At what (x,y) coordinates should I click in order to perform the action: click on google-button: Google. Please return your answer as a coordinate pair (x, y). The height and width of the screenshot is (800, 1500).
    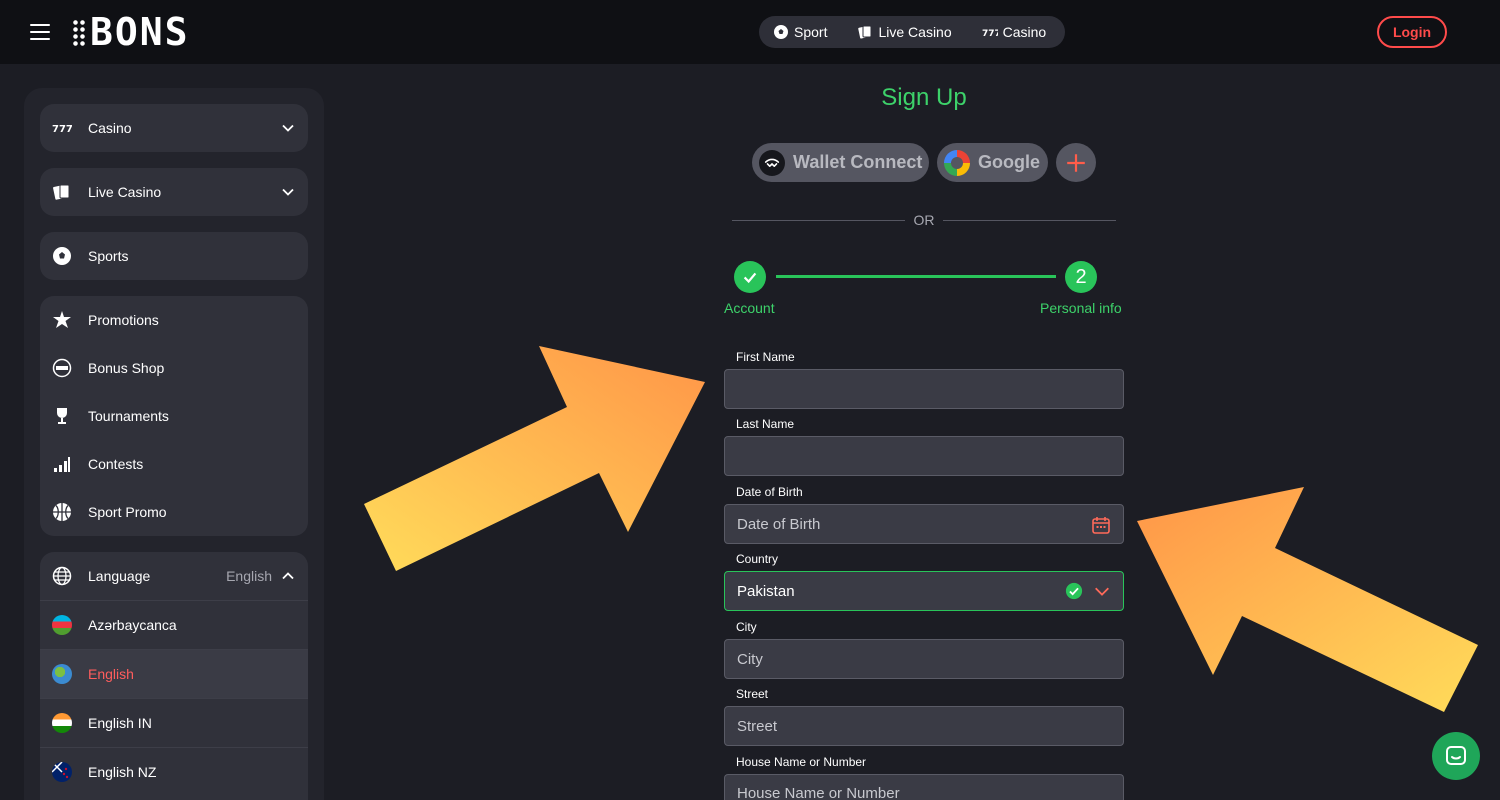
    Looking at the image, I should click on (992, 162).